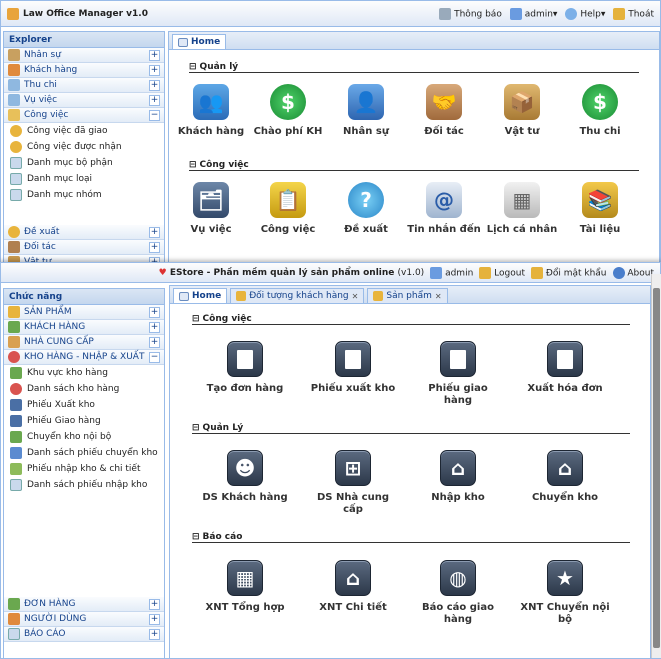 The image size is (661, 659). I want to click on group-san-pham: SẢN PHẨM +, so click(84, 312).